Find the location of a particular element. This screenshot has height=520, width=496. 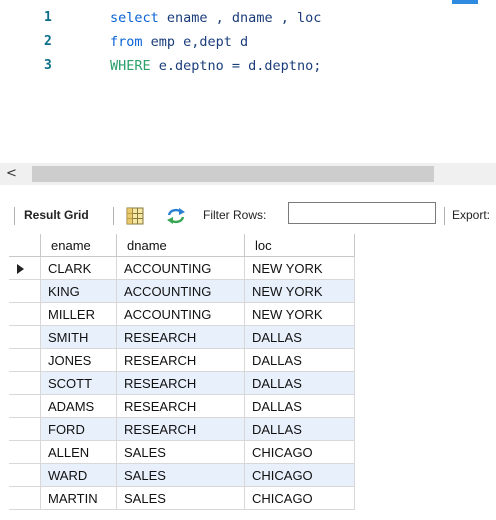

table-row: JONES RESEARCH DALLAS is located at coordinates (182, 360).